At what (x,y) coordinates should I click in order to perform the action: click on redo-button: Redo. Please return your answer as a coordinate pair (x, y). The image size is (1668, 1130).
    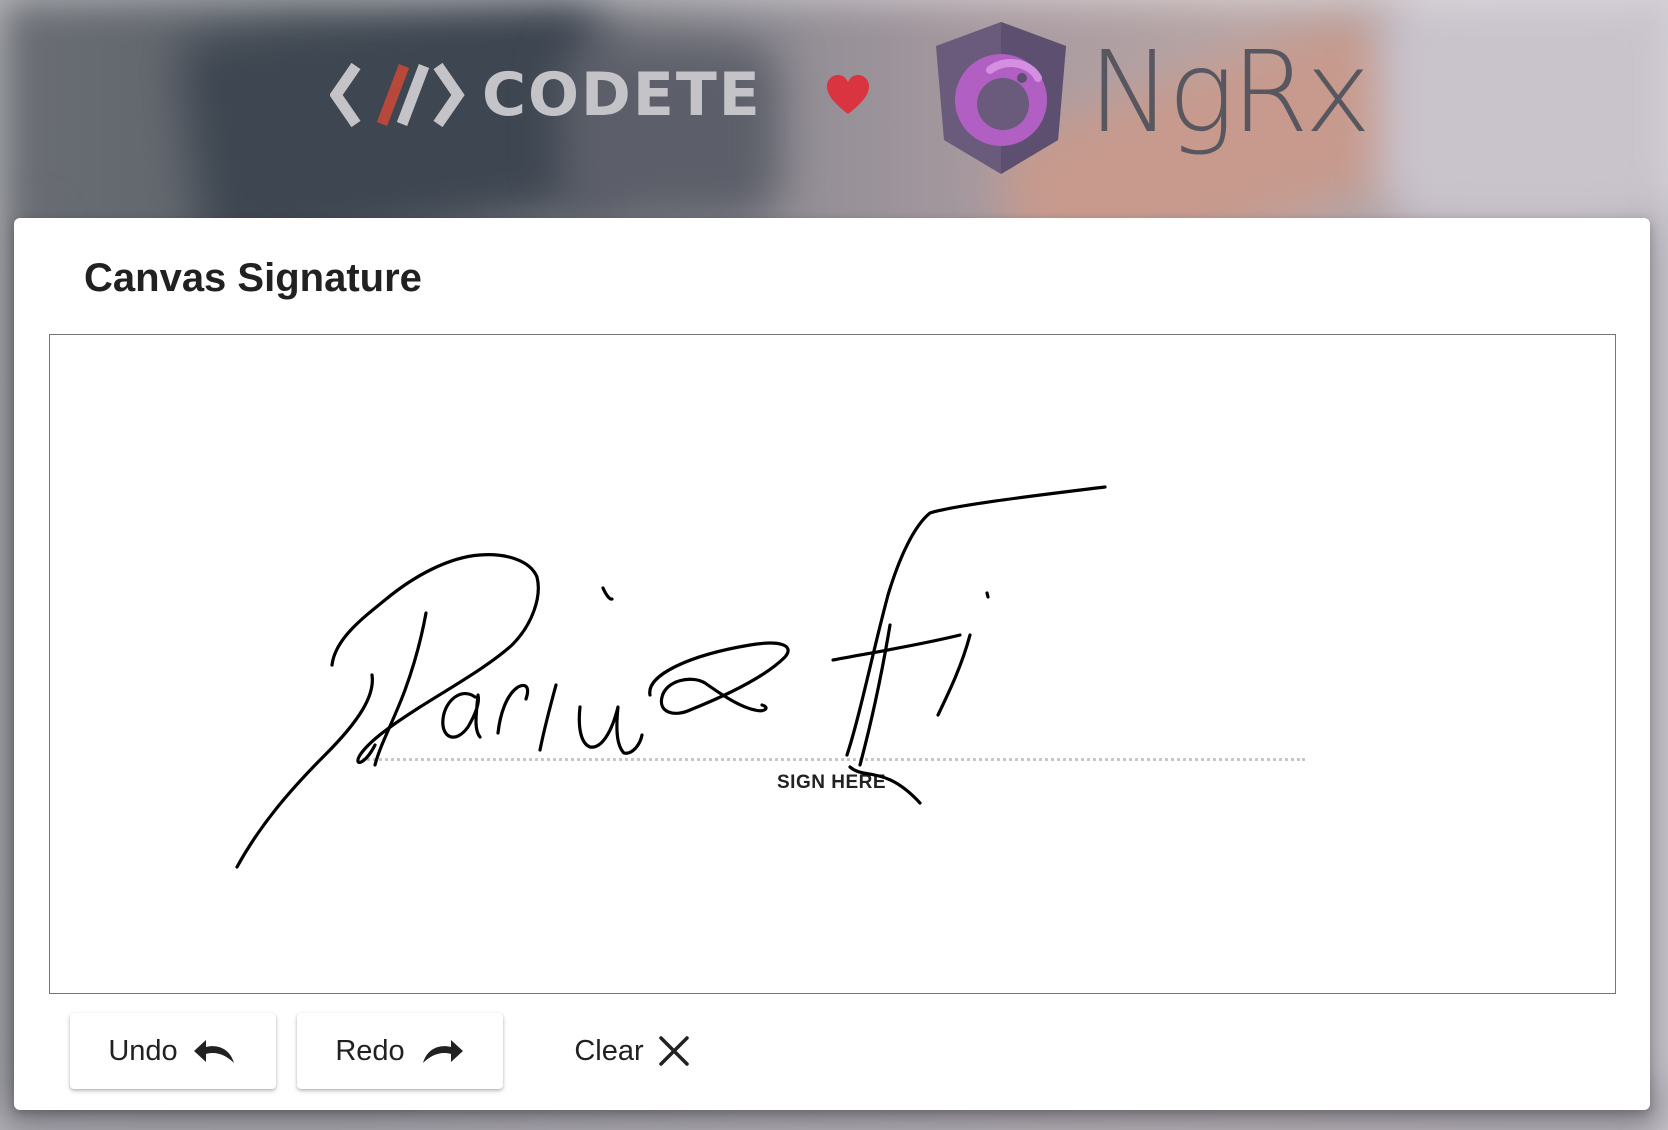
    Looking at the image, I should click on (400, 1051).